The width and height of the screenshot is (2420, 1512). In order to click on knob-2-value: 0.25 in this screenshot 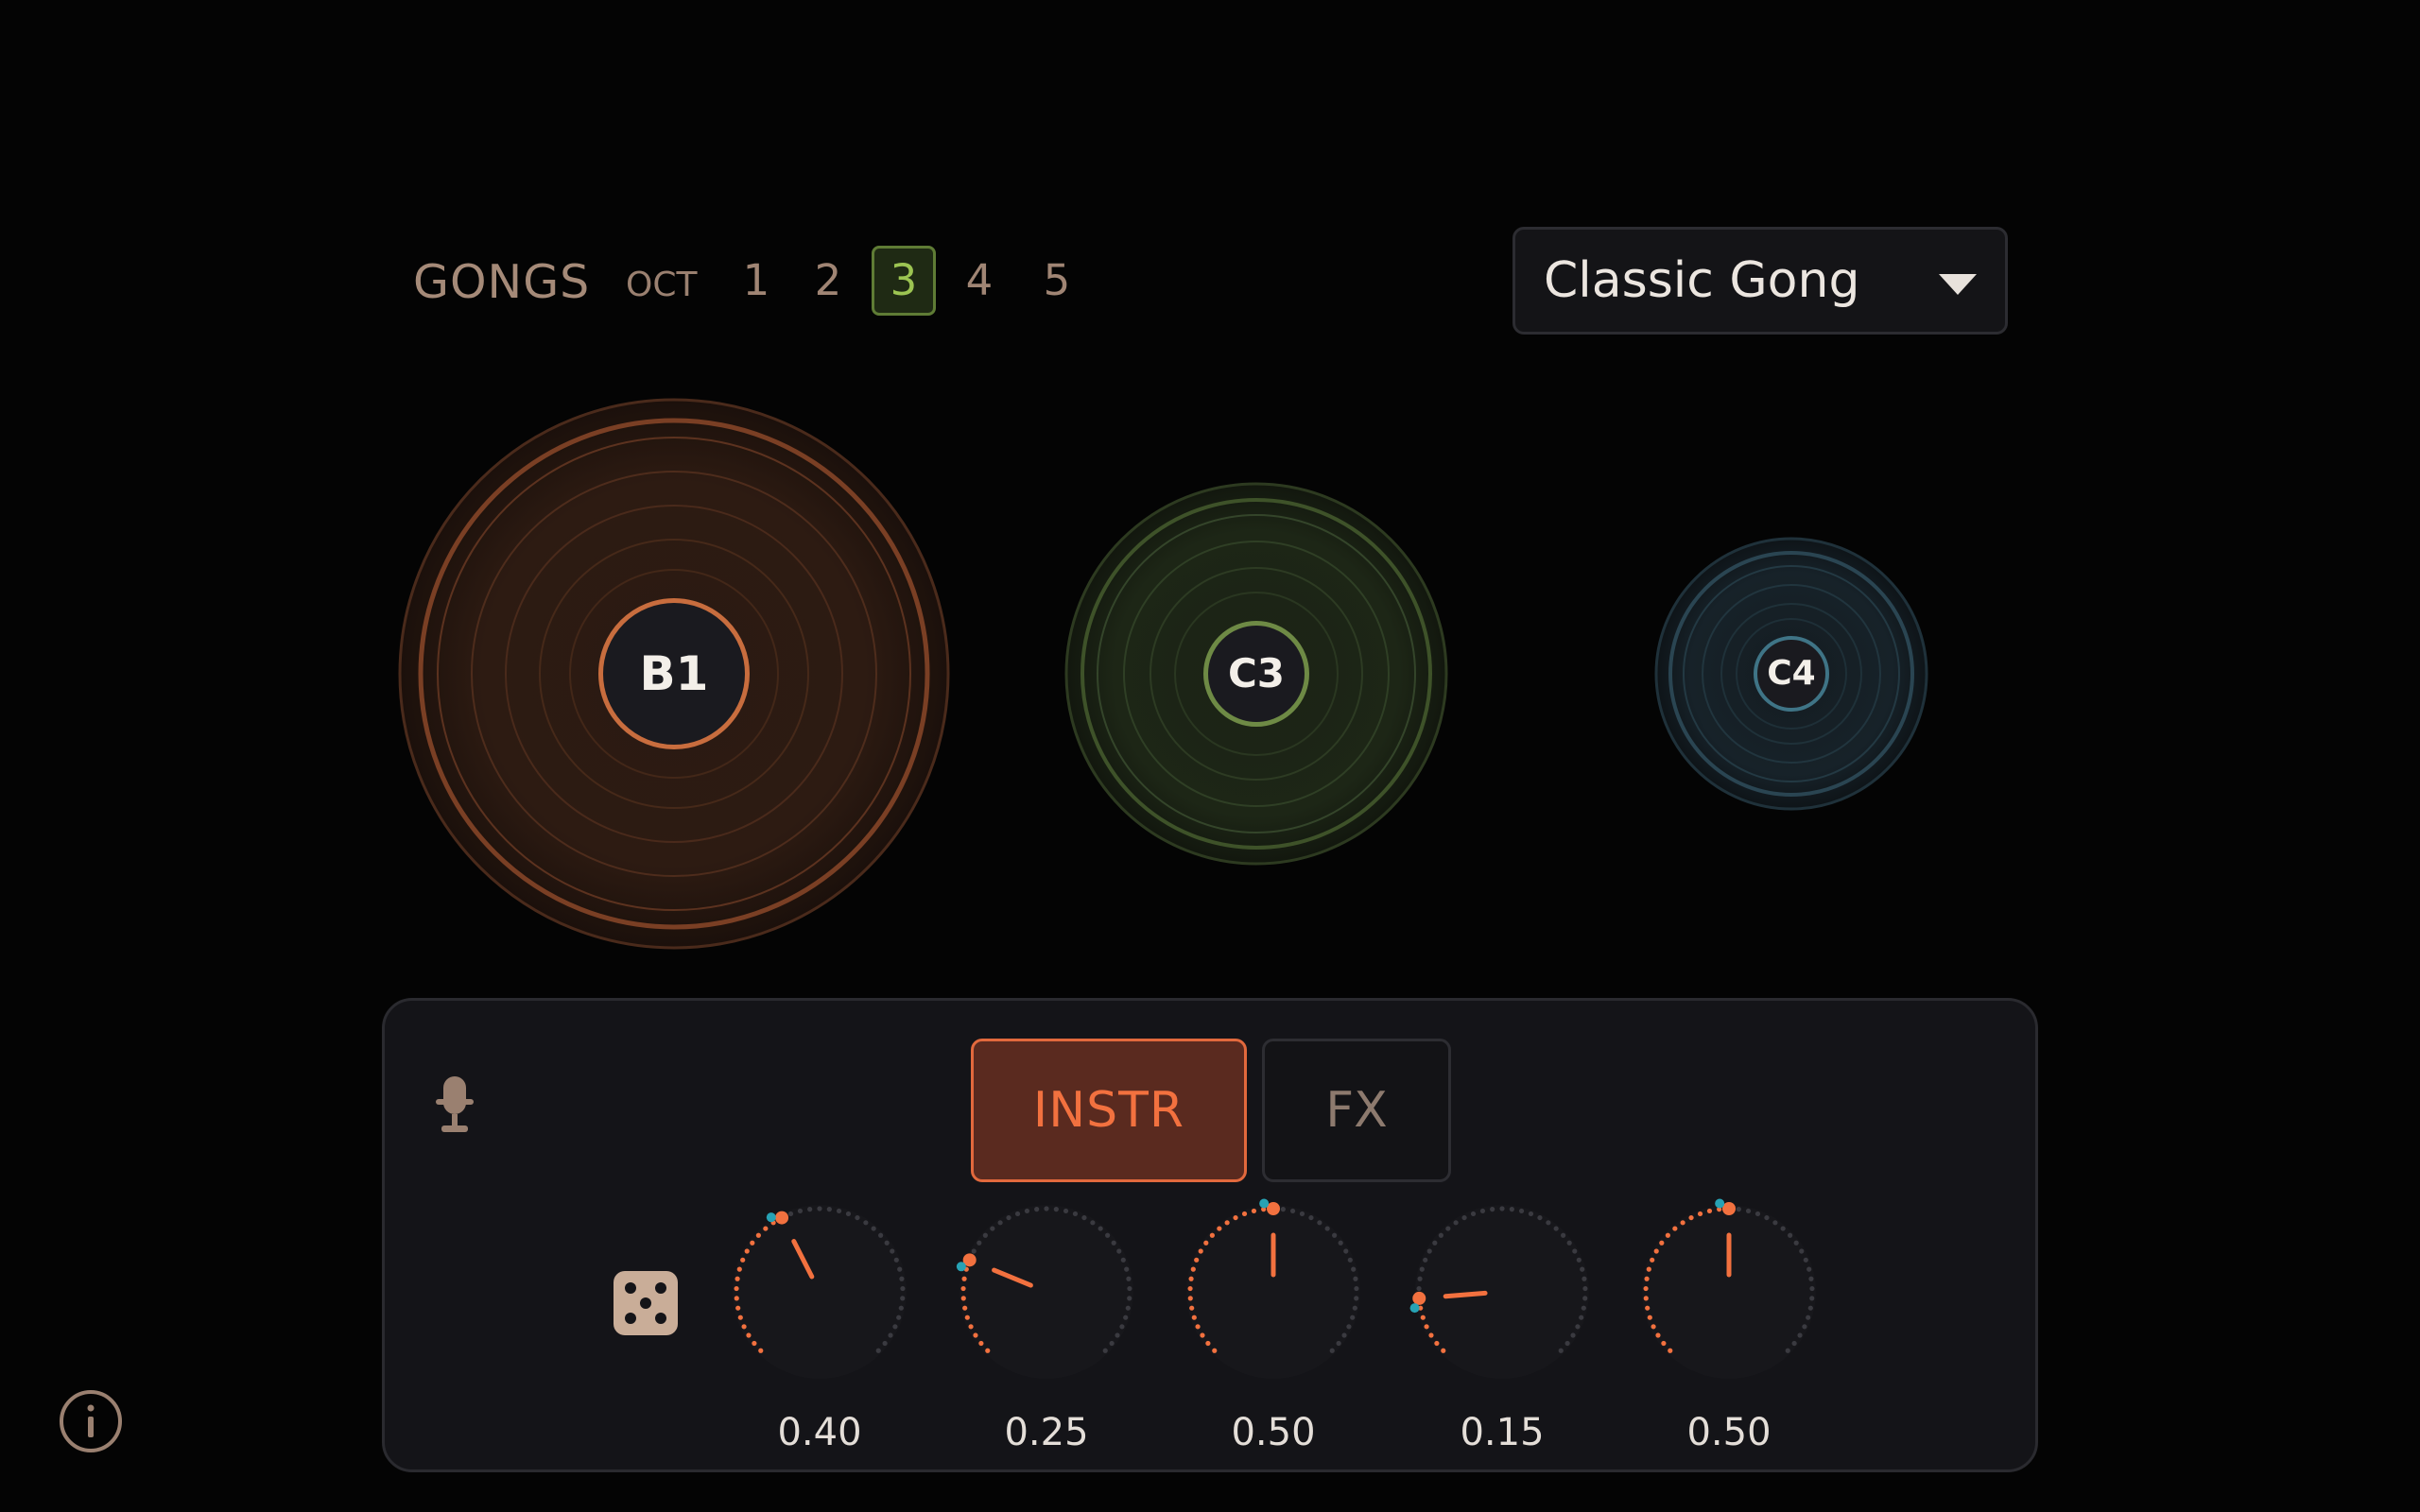, I will do `click(1046, 1432)`.